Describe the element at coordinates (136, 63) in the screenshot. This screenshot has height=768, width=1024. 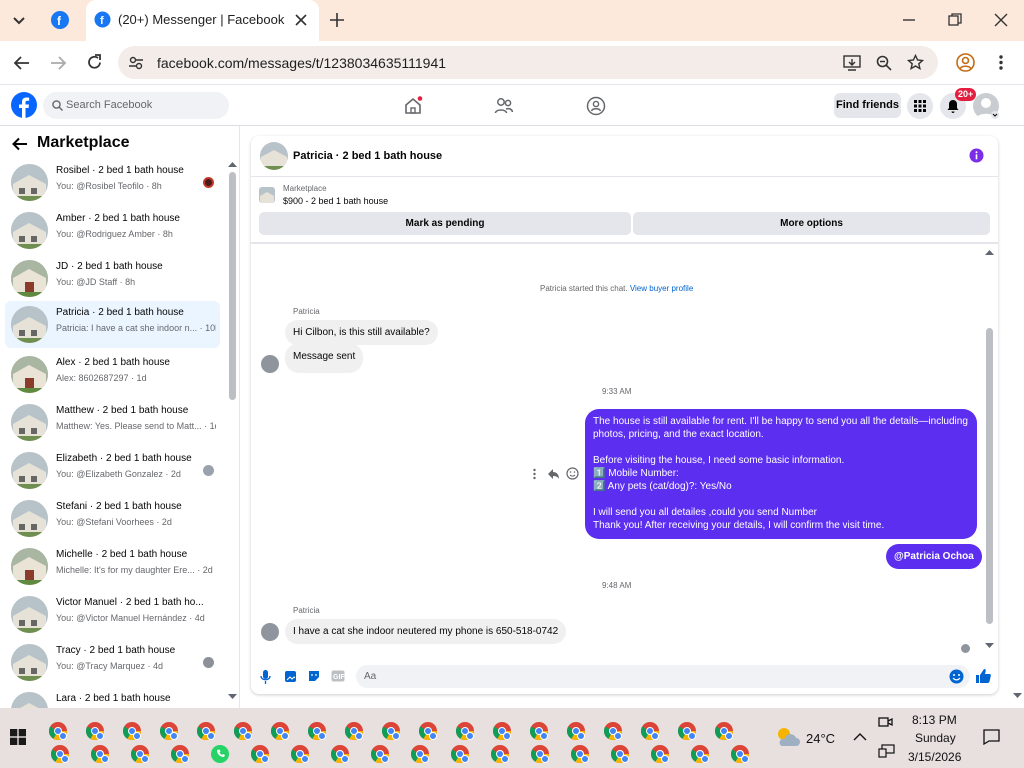
I see `site-info-icon` at that location.